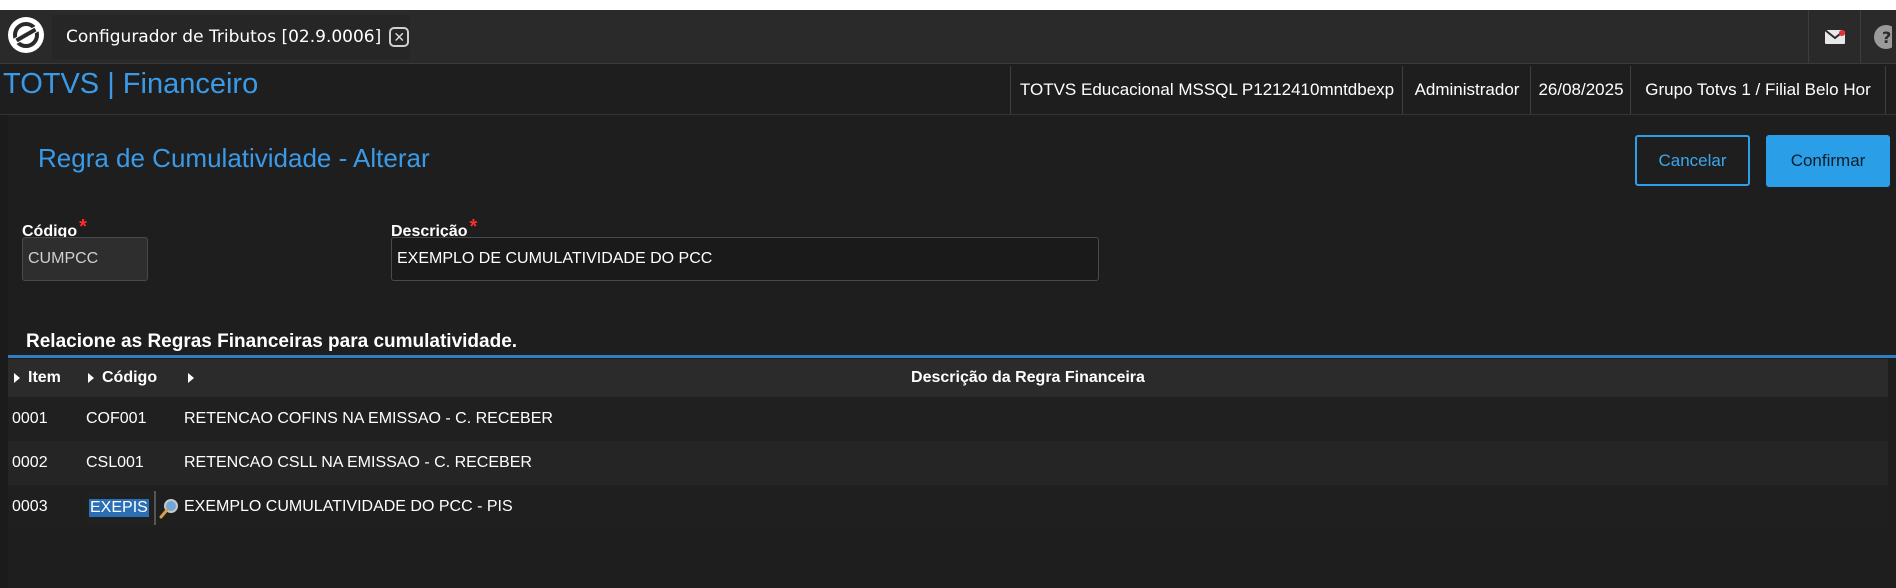  I want to click on cell-descricao: RETENCAO COFINS NA EMISSAO - C. RECEBER, so click(368, 418).